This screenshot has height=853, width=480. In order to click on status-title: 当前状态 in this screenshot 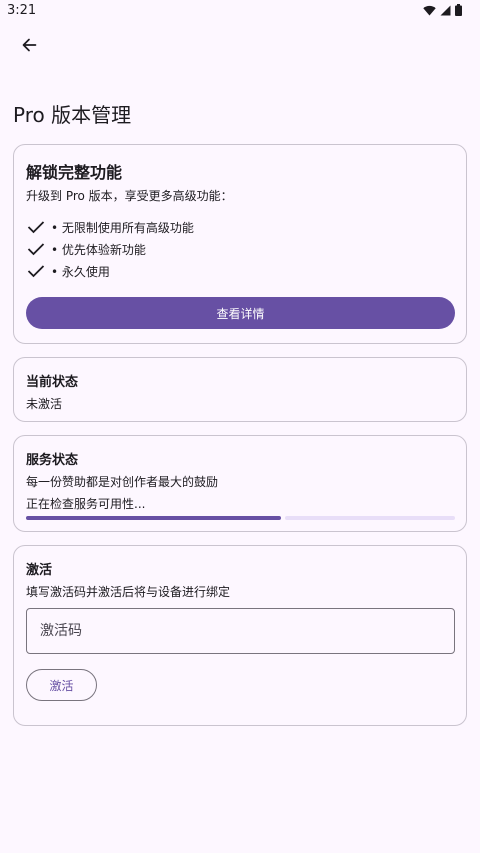, I will do `click(52, 382)`.